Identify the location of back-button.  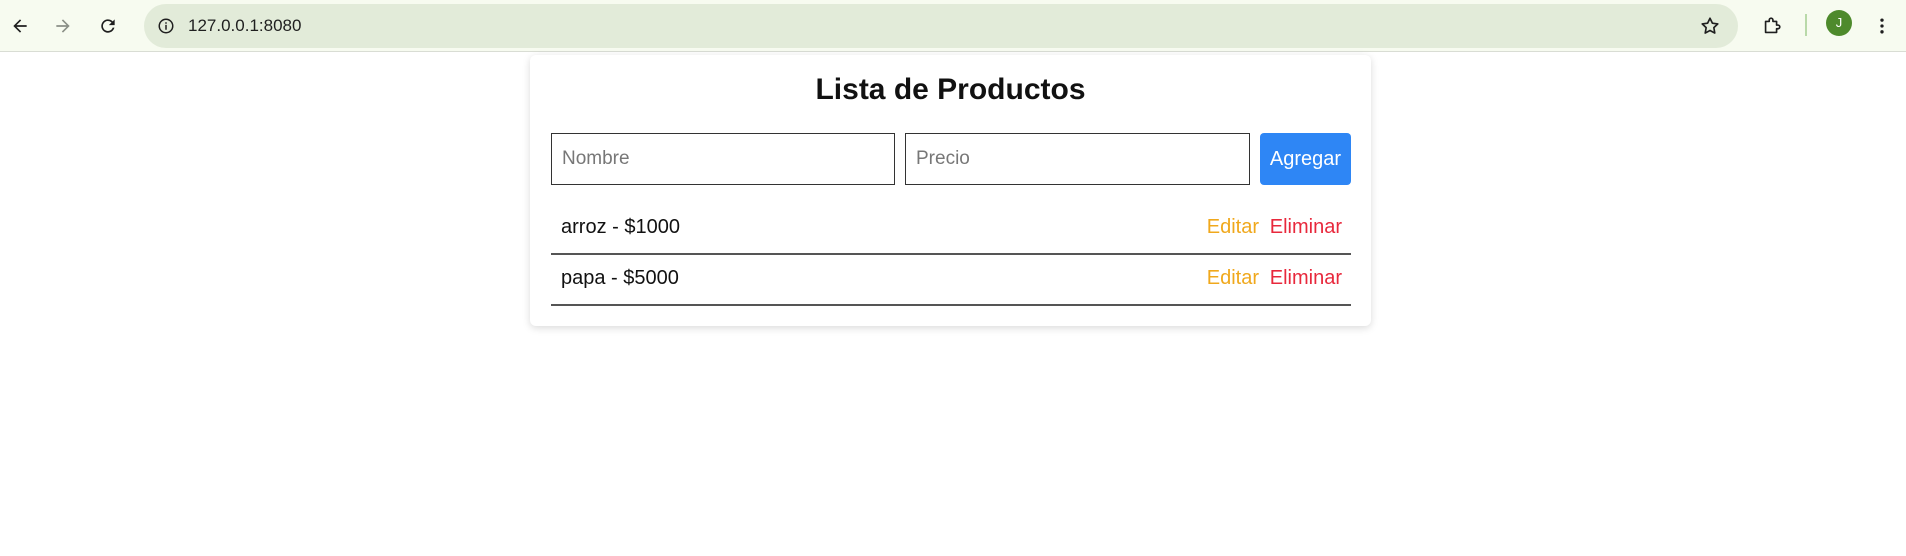
(20, 26).